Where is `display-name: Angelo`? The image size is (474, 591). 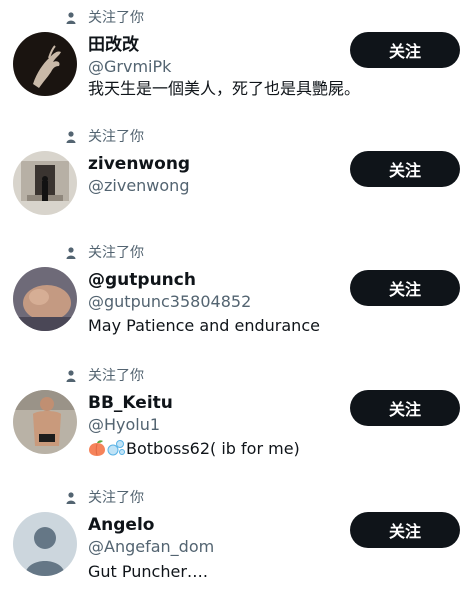 display-name: Angelo is located at coordinates (121, 525).